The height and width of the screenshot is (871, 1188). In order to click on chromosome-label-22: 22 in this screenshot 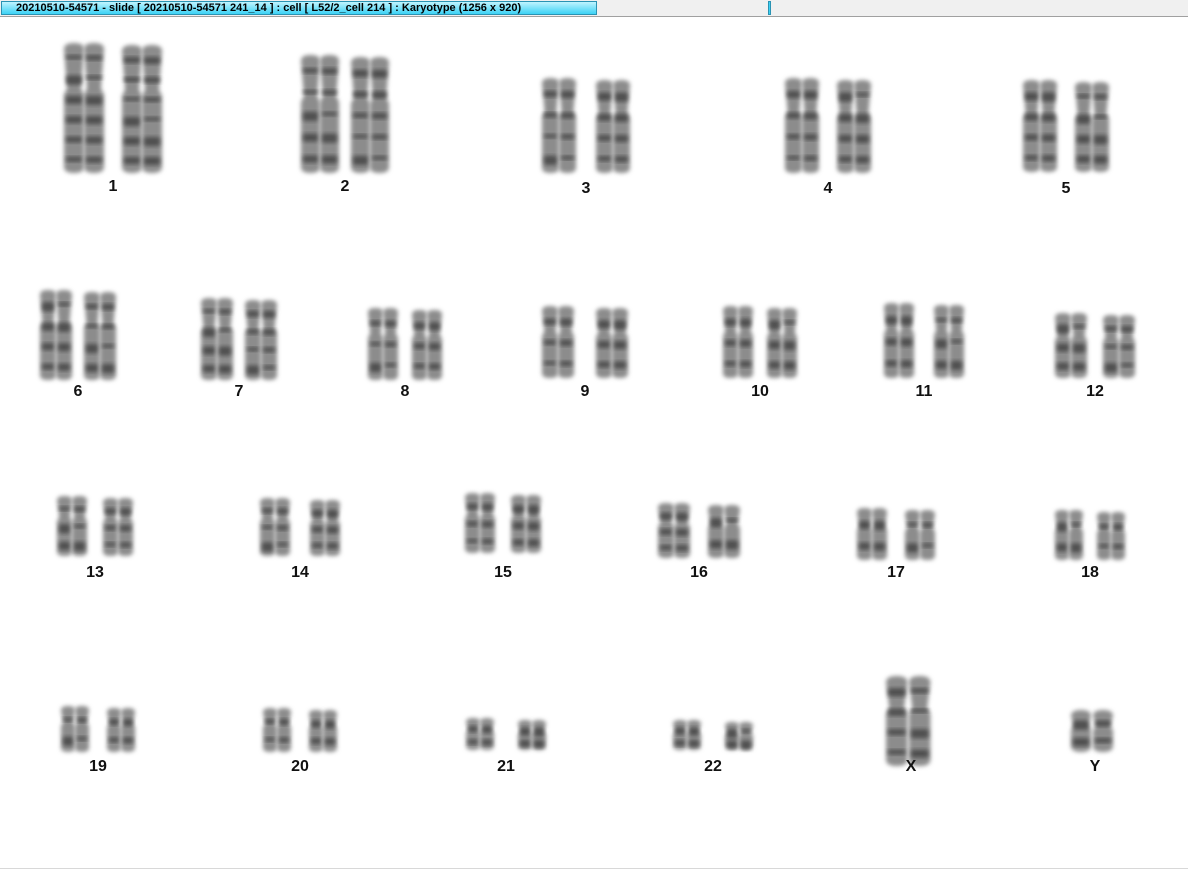, I will do `click(713, 766)`.